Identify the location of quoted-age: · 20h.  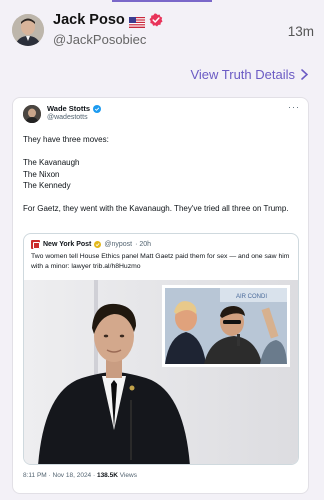
(143, 244).